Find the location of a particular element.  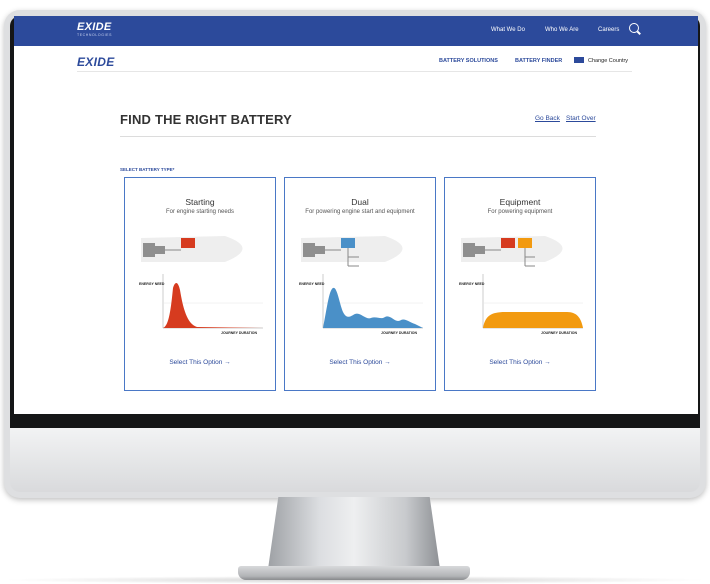

go-back-link: Go Back is located at coordinates (547, 118).